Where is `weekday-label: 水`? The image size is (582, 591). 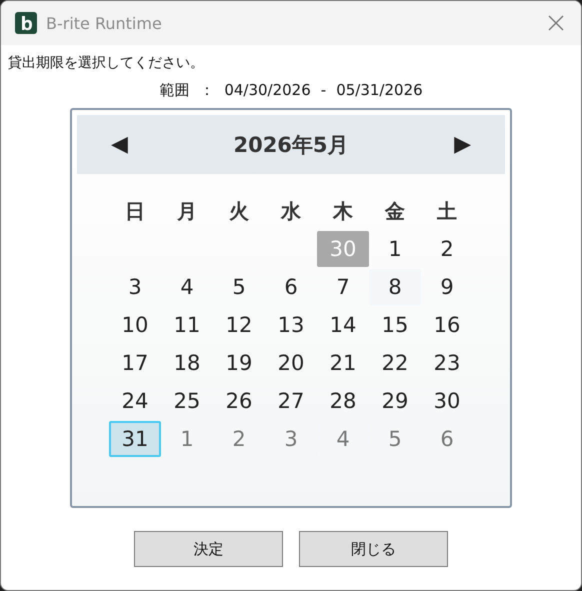
weekday-label: 水 is located at coordinates (291, 211).